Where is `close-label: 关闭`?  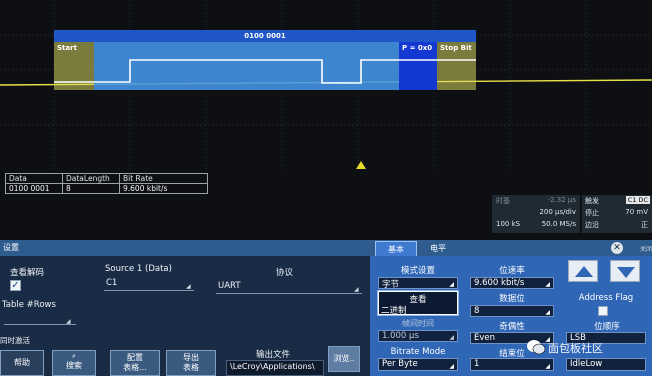 close-label: 关闭 is located at coordinates (646, 249).